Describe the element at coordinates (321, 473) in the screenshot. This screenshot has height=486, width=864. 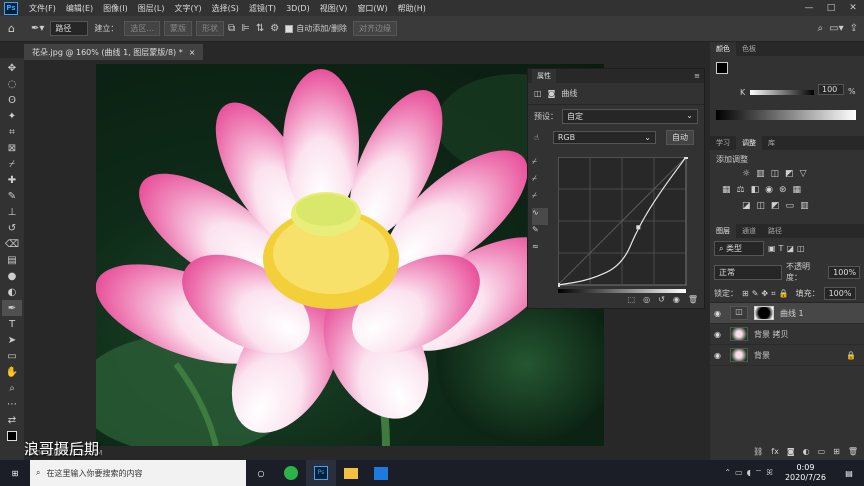
I see `photoshop-taskbar-icon: Ps` at that location.